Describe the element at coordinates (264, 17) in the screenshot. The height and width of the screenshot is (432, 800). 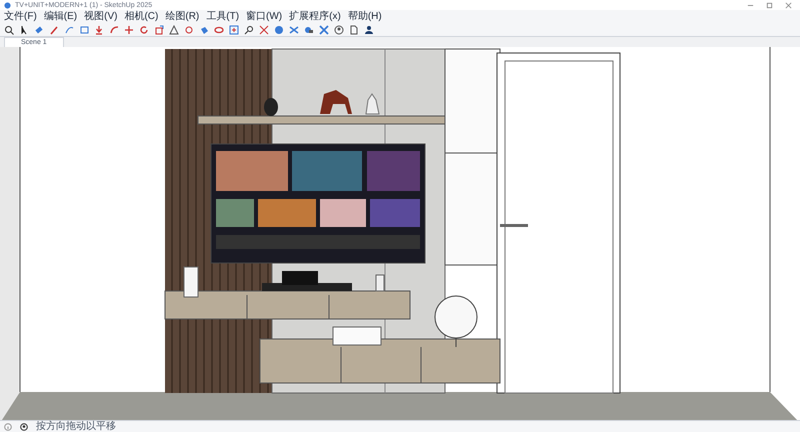
I see `menu-item: 窗口(W)` at that location.